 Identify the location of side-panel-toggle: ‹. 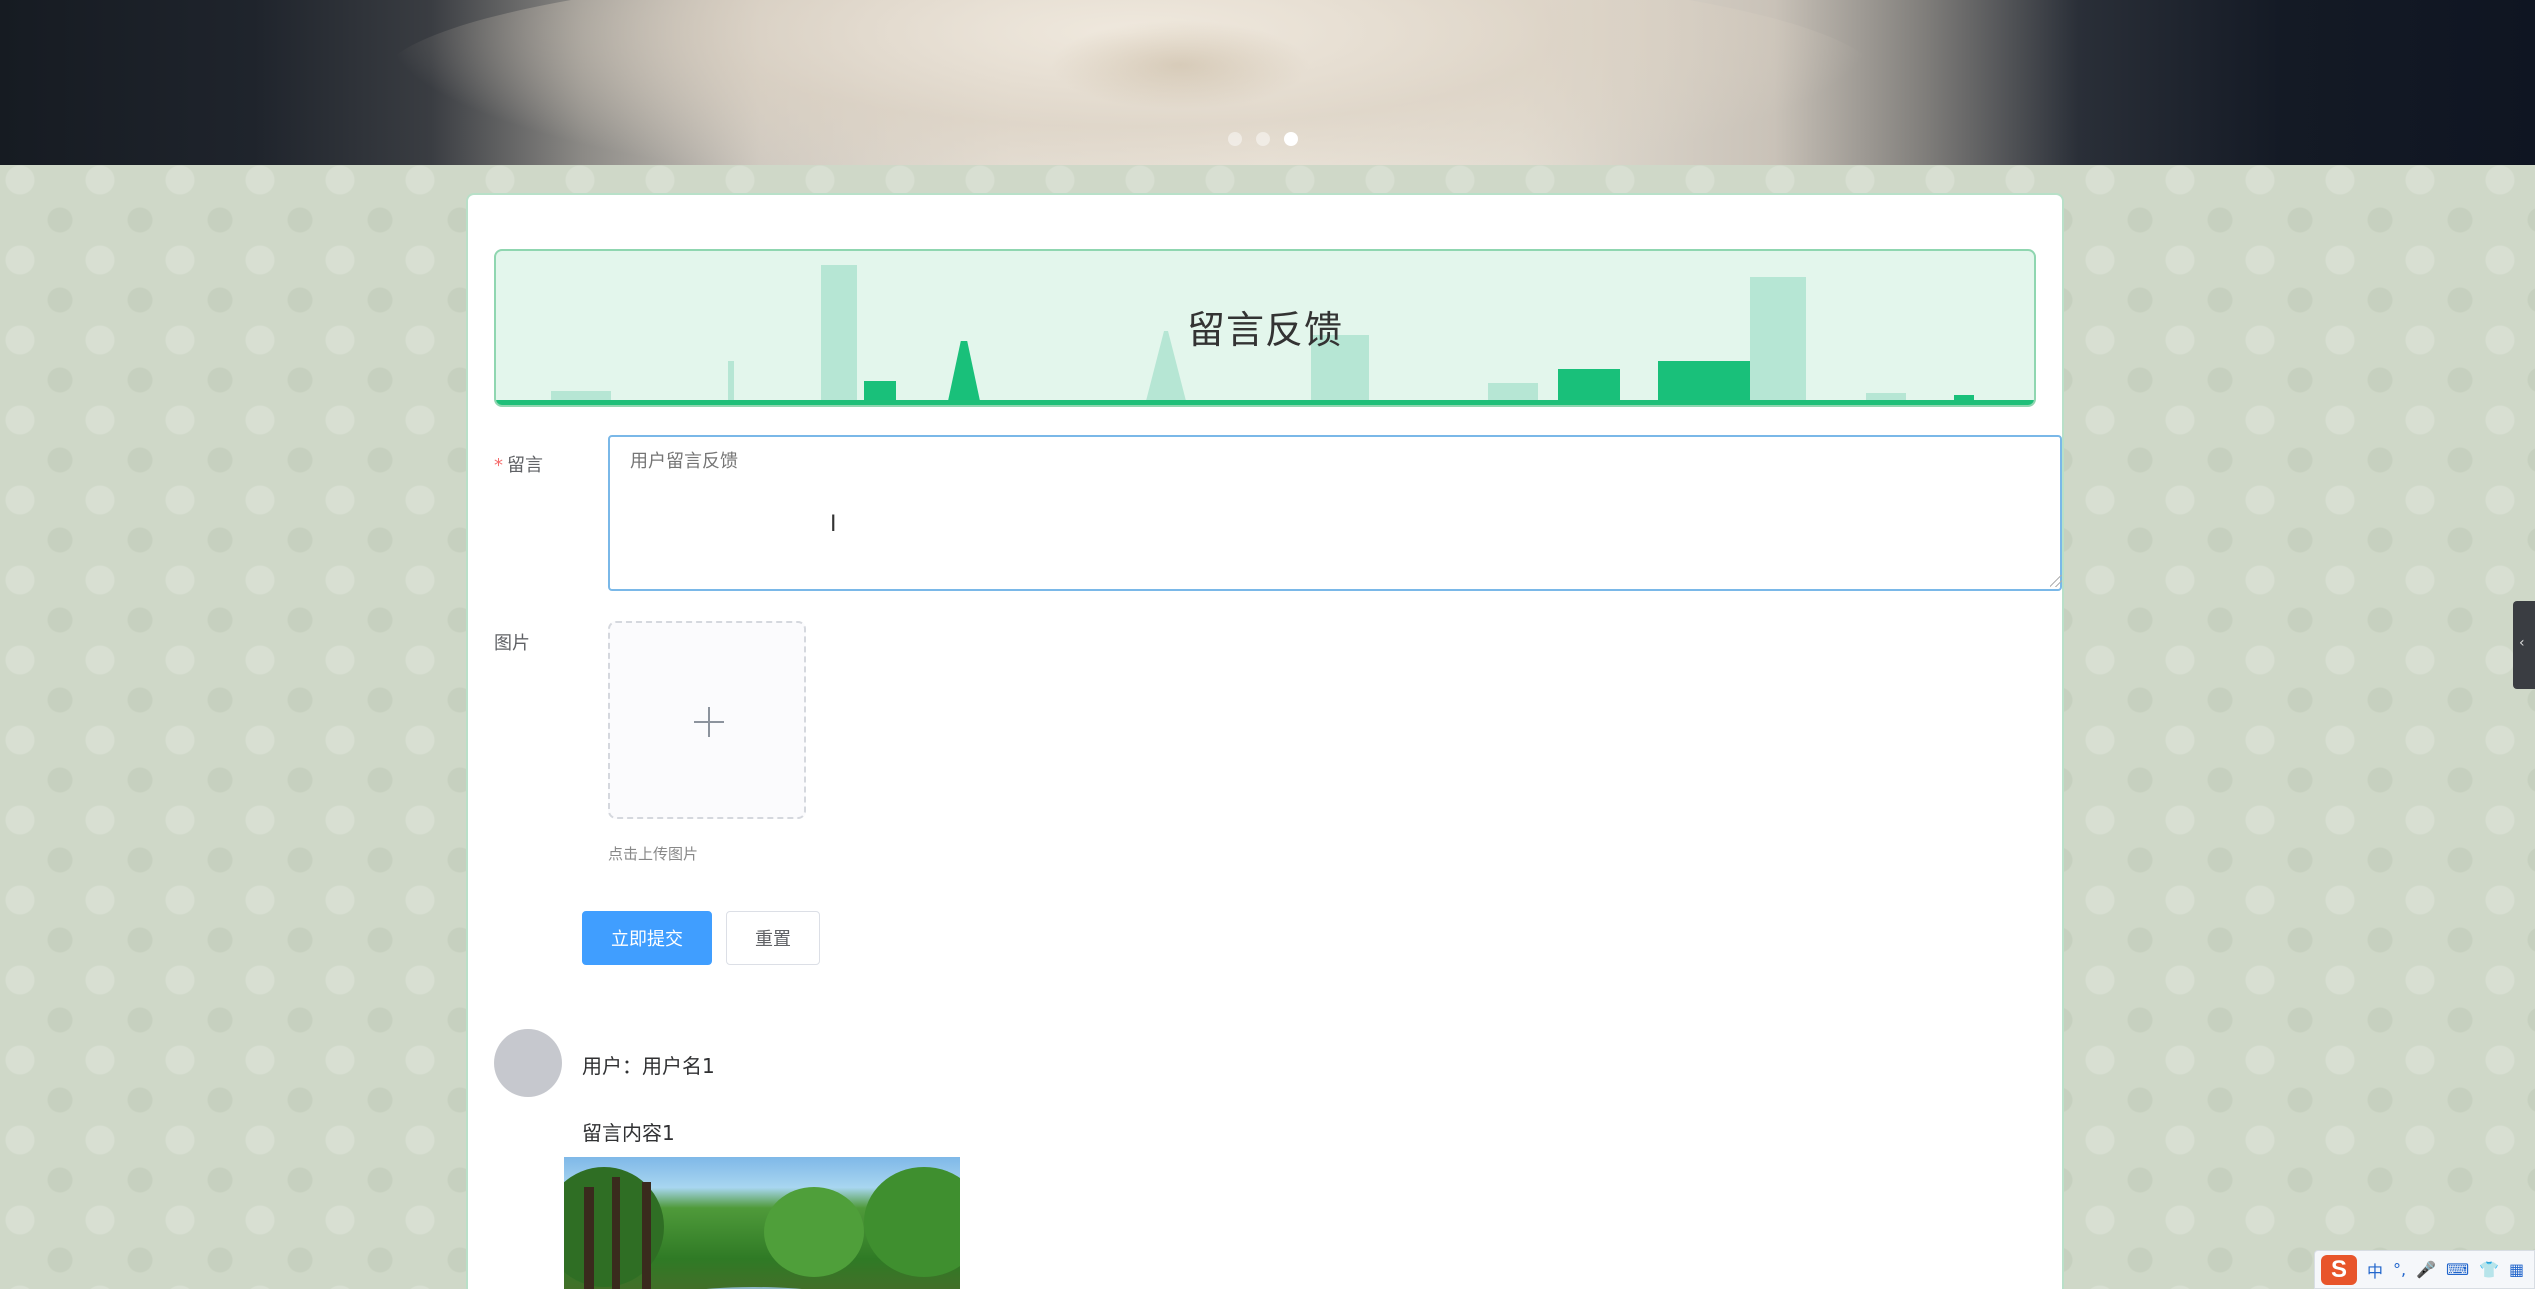
(2524, 645).